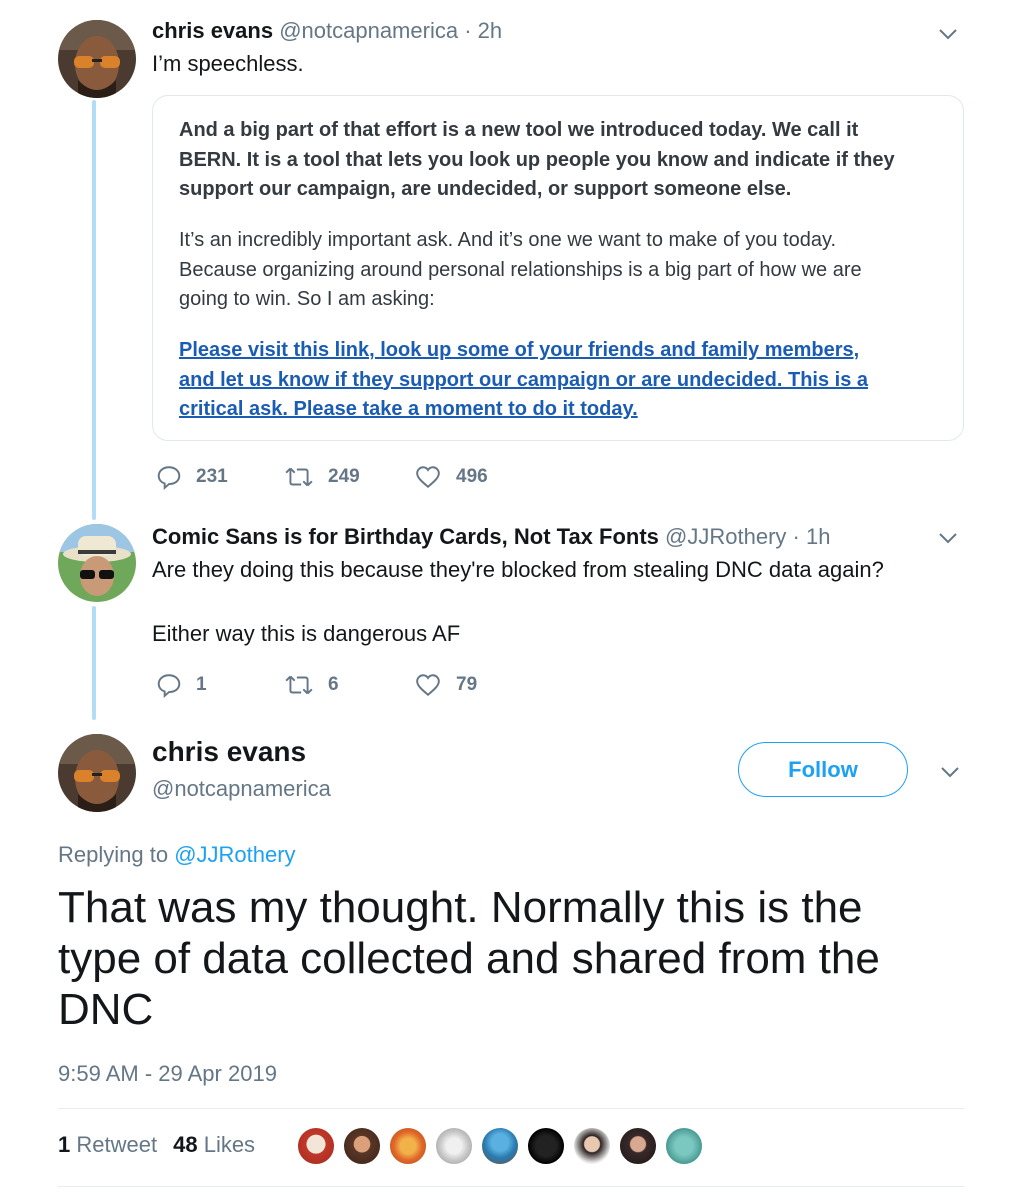 This screenshot has height=1200, width=1021. What do you see at coordinates (192, 477) in the screenshot?
I see `reply-button: 231` at bounding box center [192, 477].